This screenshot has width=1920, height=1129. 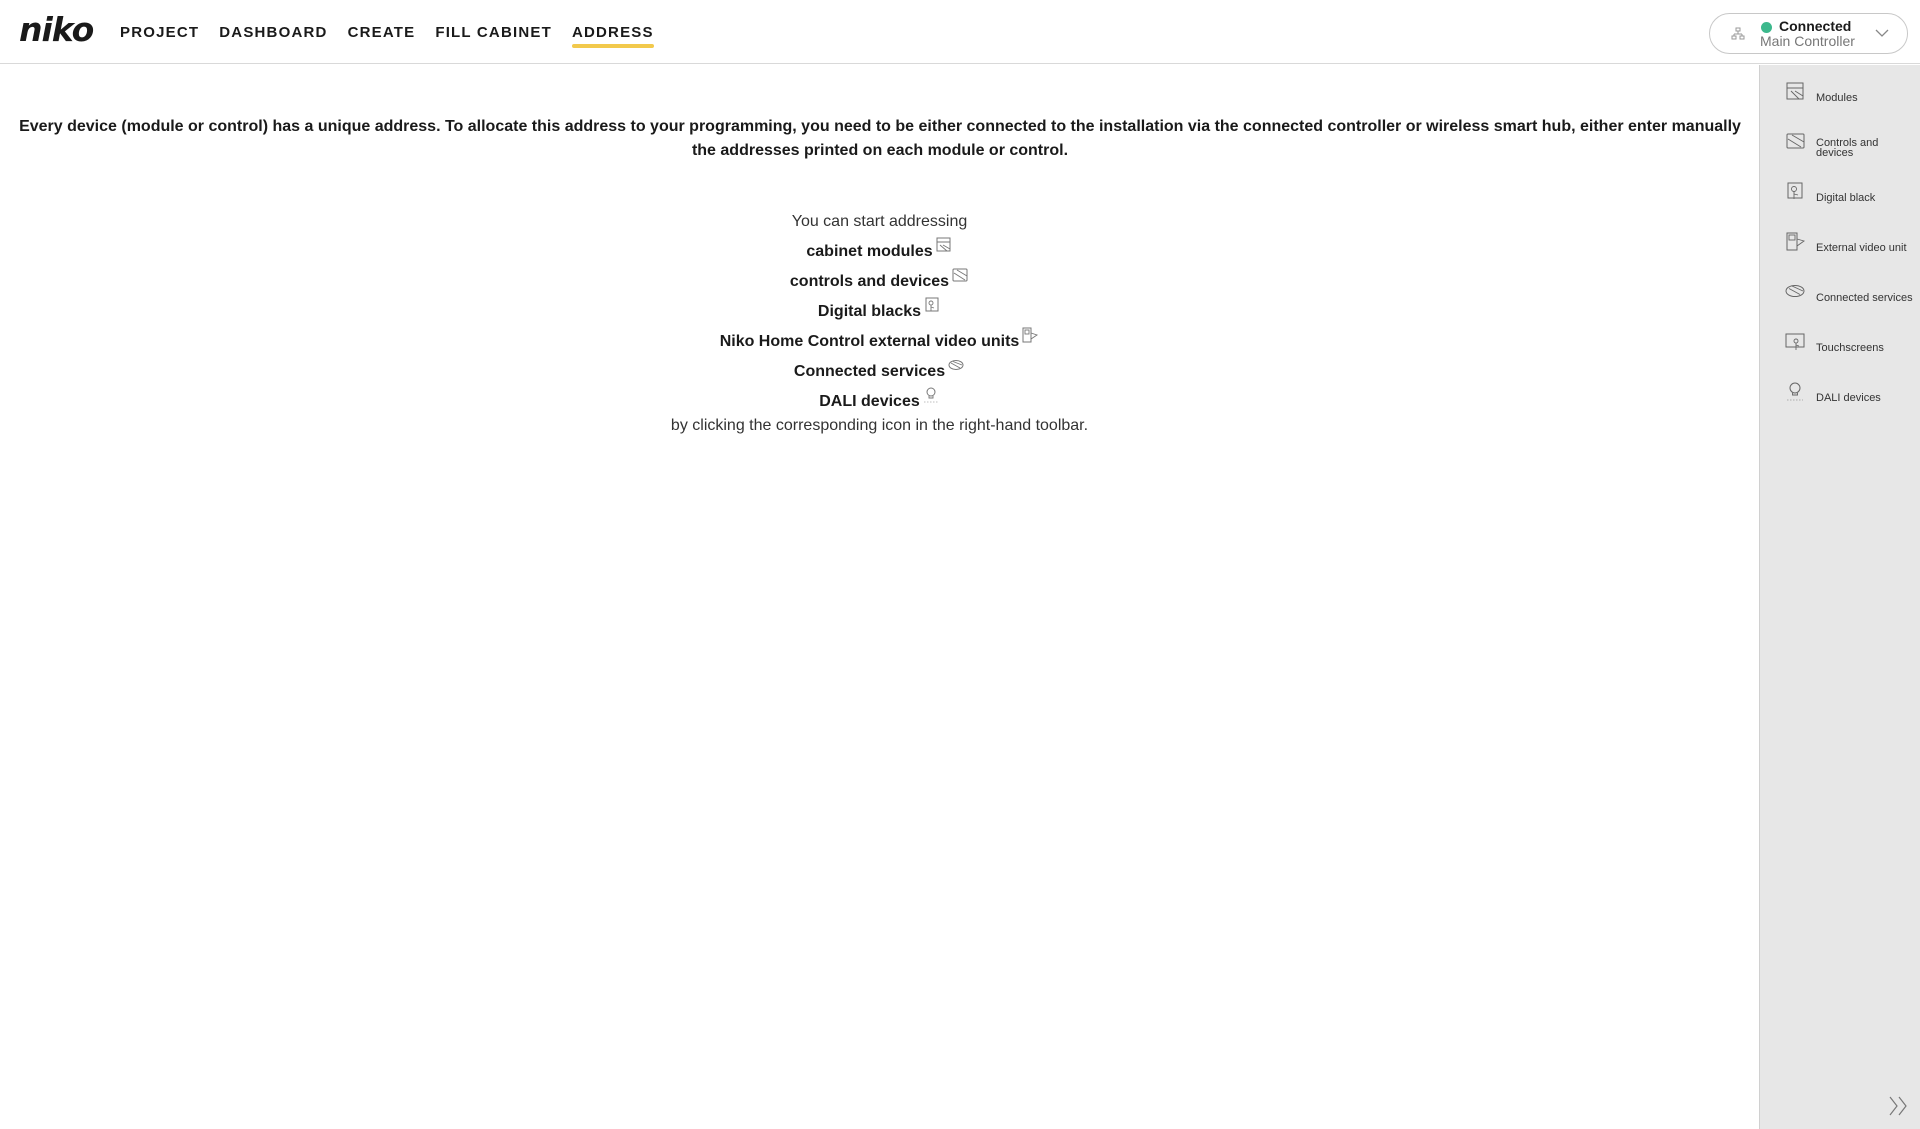 I want to click on item-label: controls and devices, so click(x=869, y=281).